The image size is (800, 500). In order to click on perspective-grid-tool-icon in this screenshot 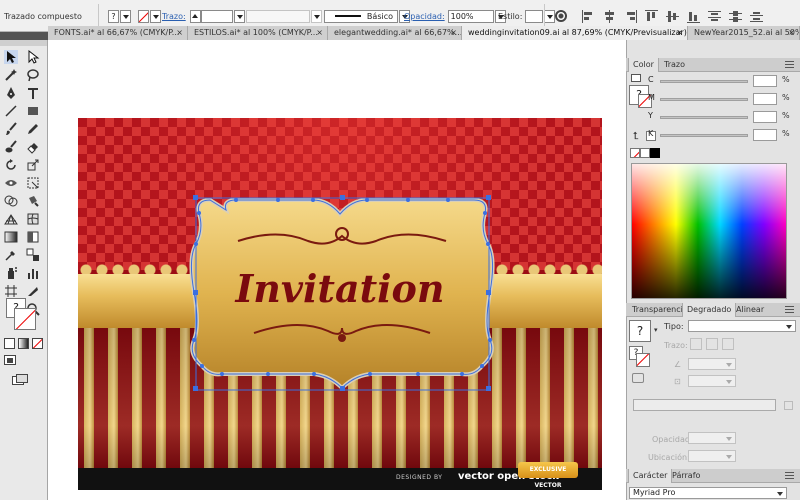, I will do `click(11, 219)`.